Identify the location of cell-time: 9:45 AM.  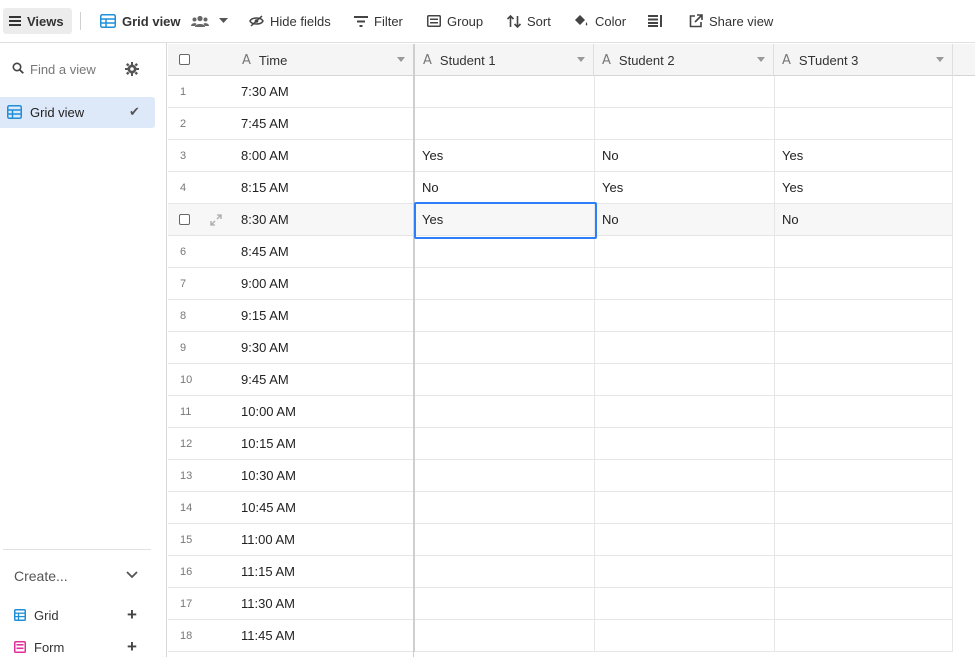
(324, 380).